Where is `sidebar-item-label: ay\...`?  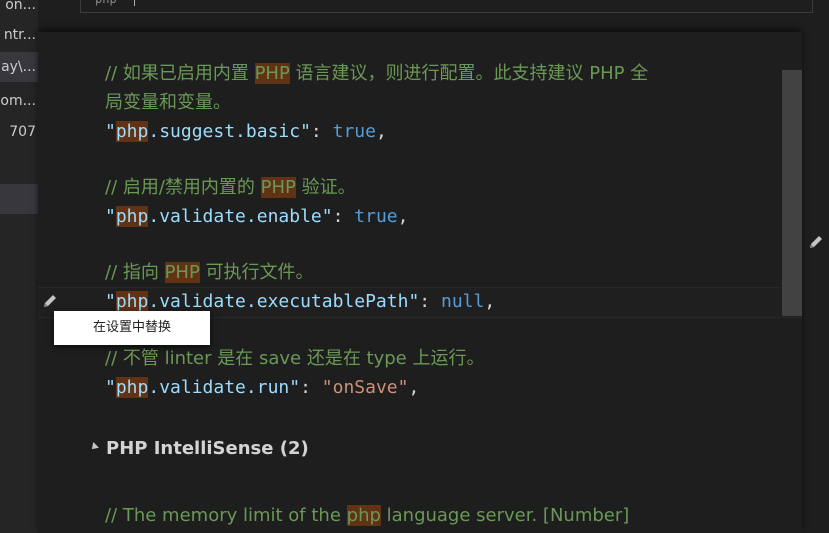
sidebar-item-label: ay\... is located at coordinates (18, 67).